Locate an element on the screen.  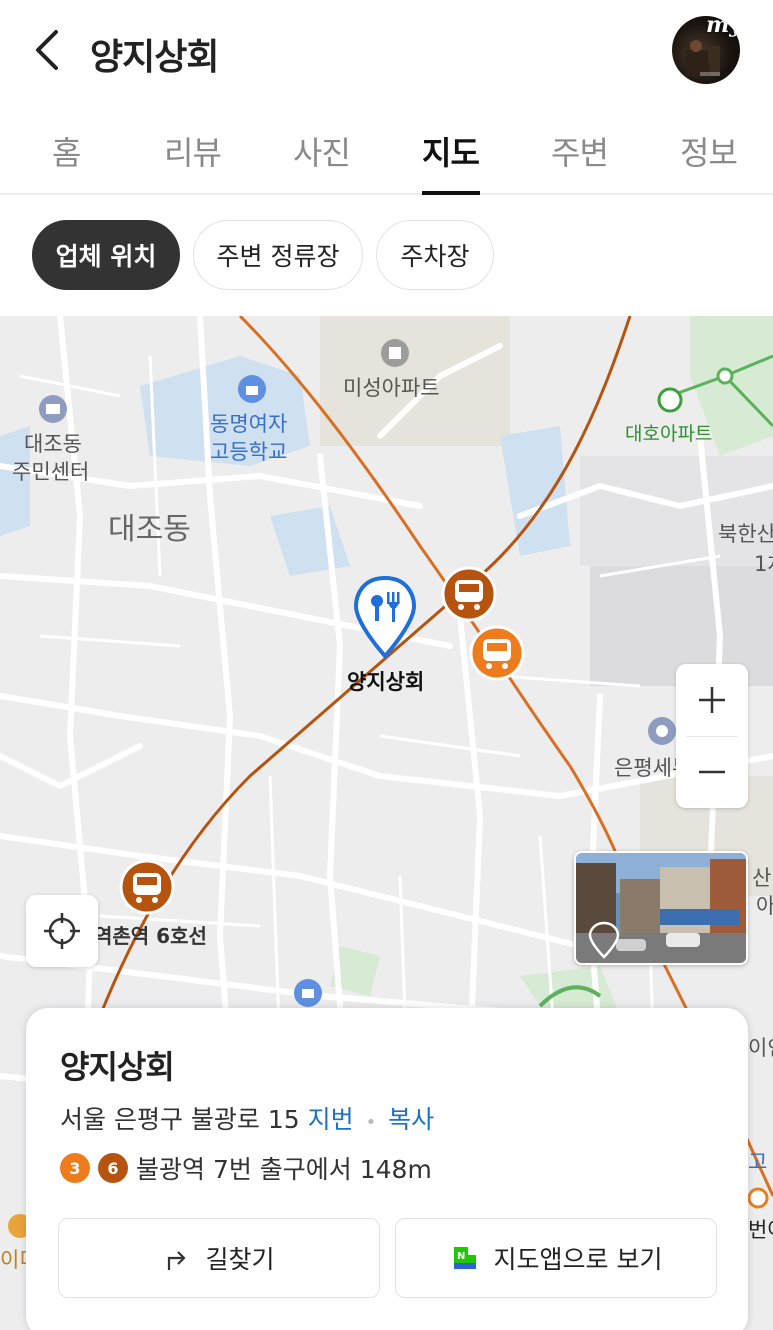
zoom-controls is located at coordinates (712, 736).